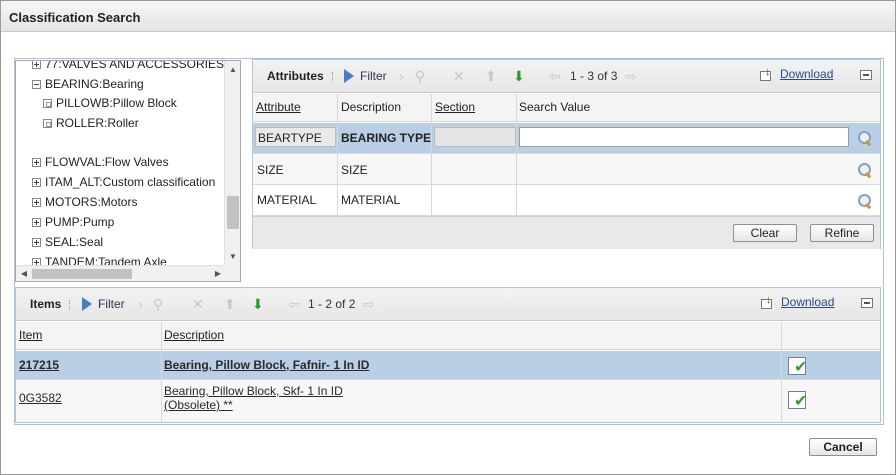 The height and width of the screenshot is (475, 896). Describe the element at coordinates (36, 84) in the screenshot. I see `collapse-icon` at that location.